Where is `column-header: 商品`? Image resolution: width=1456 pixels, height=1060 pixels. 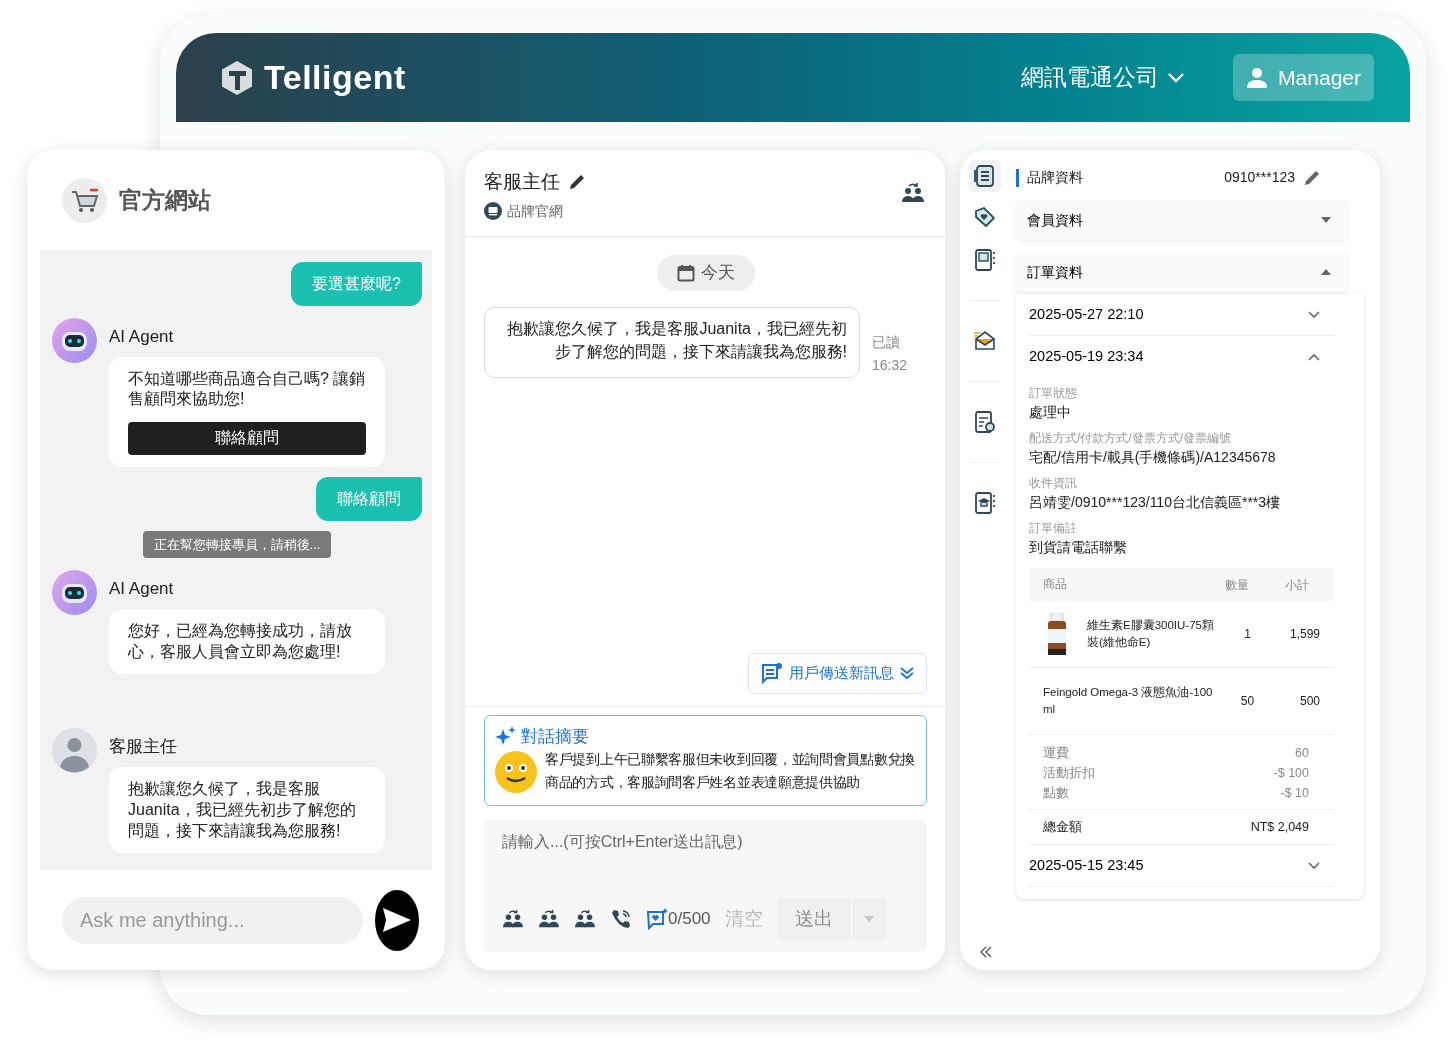
column-header: 商品 is located at coordinates (1055, 584).